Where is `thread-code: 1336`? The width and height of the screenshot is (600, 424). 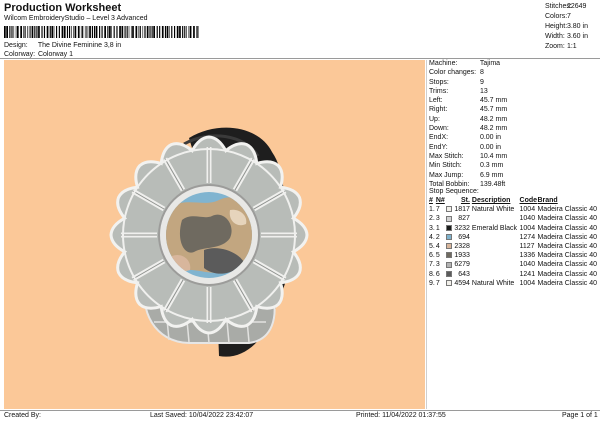 thread-code: 1336 is located at coordinates (527, 256).